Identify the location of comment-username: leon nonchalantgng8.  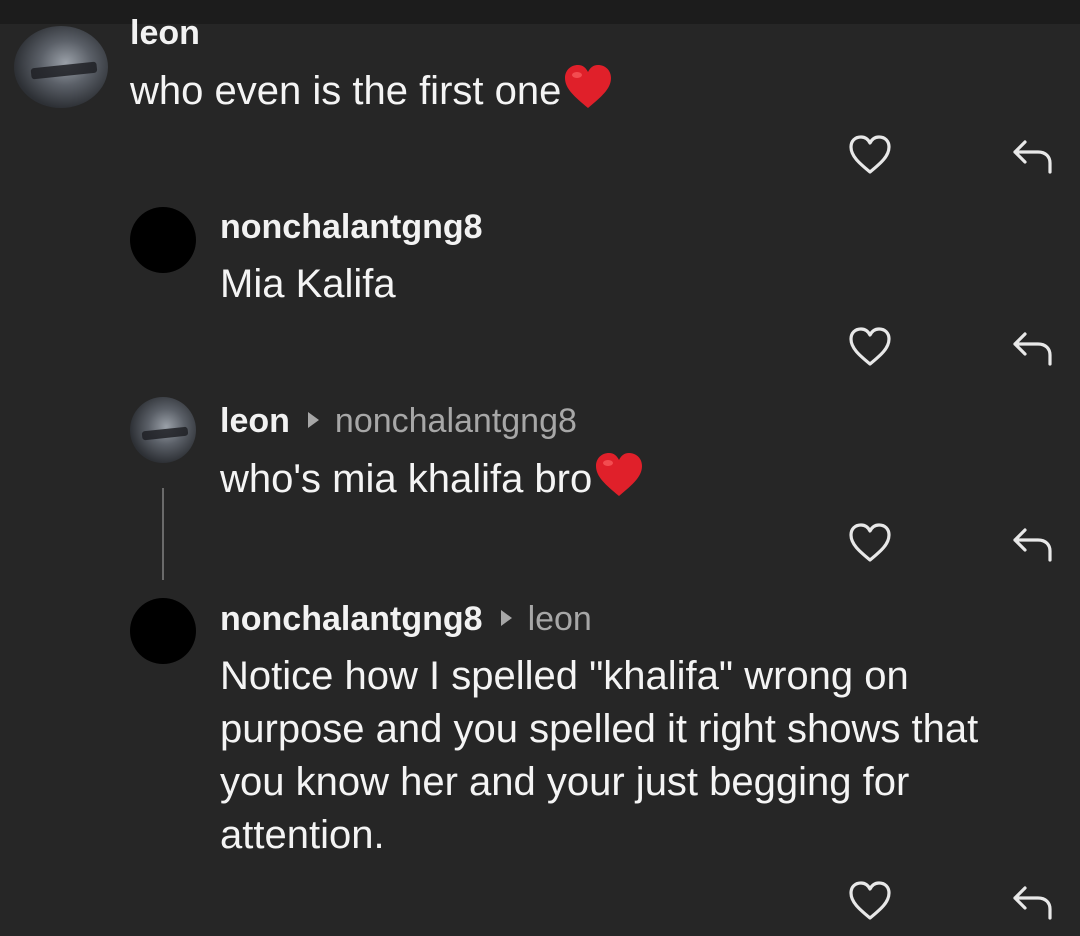
(398, 421).